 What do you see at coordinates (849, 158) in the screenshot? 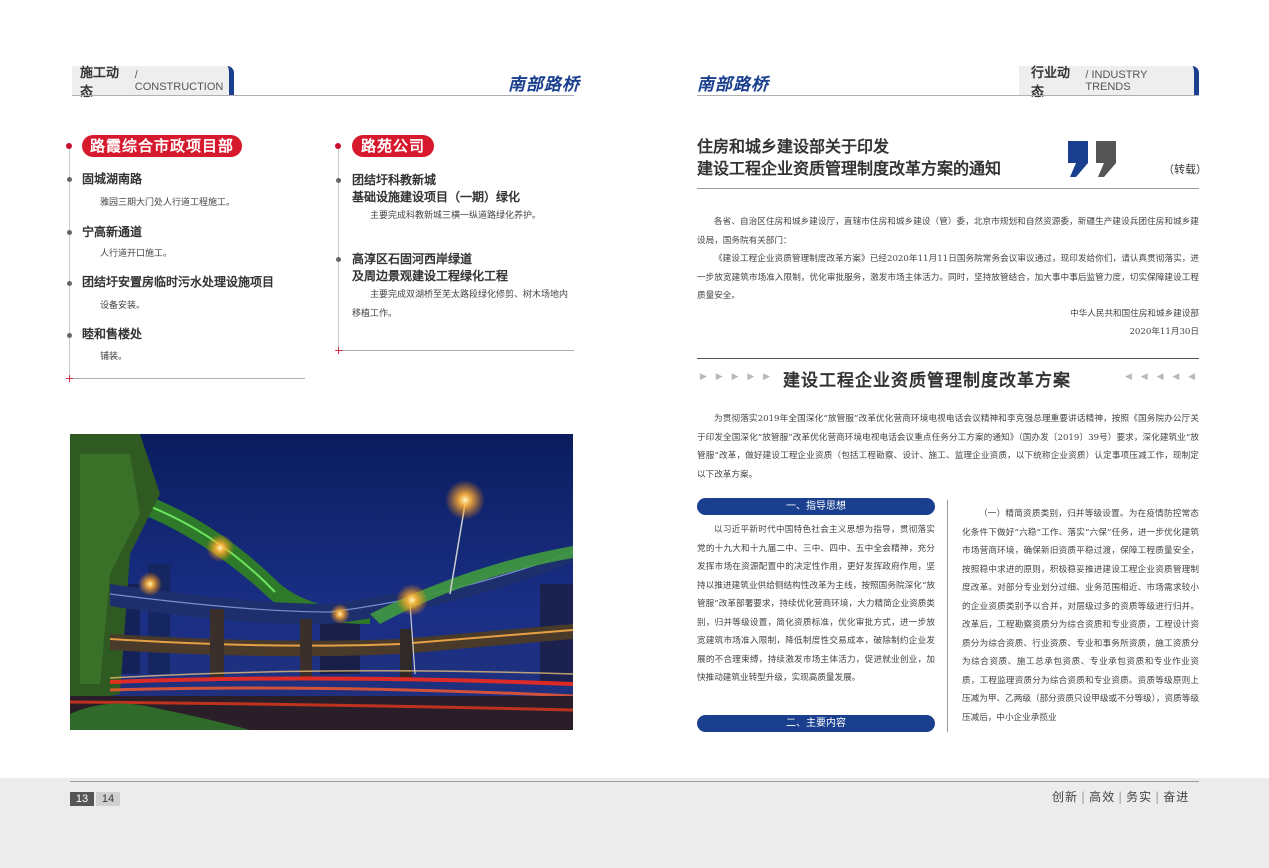
I see `notice-title: 住房和城乡建设部关于印发 建设工程企业资质管理制度改革方案的通知` at bounding box center [849, 158].